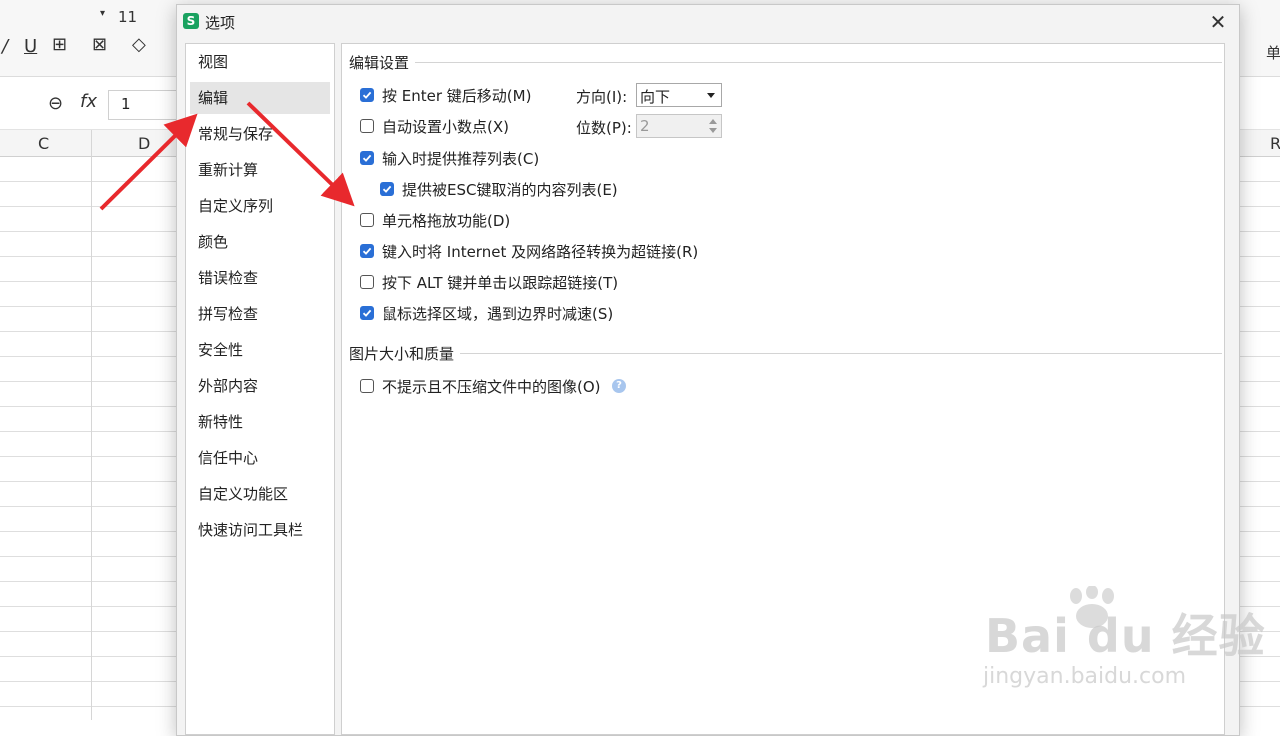  Describe the element at coordinates (645, 126) in the screenshot. I see `digits-value: 2` at that location.